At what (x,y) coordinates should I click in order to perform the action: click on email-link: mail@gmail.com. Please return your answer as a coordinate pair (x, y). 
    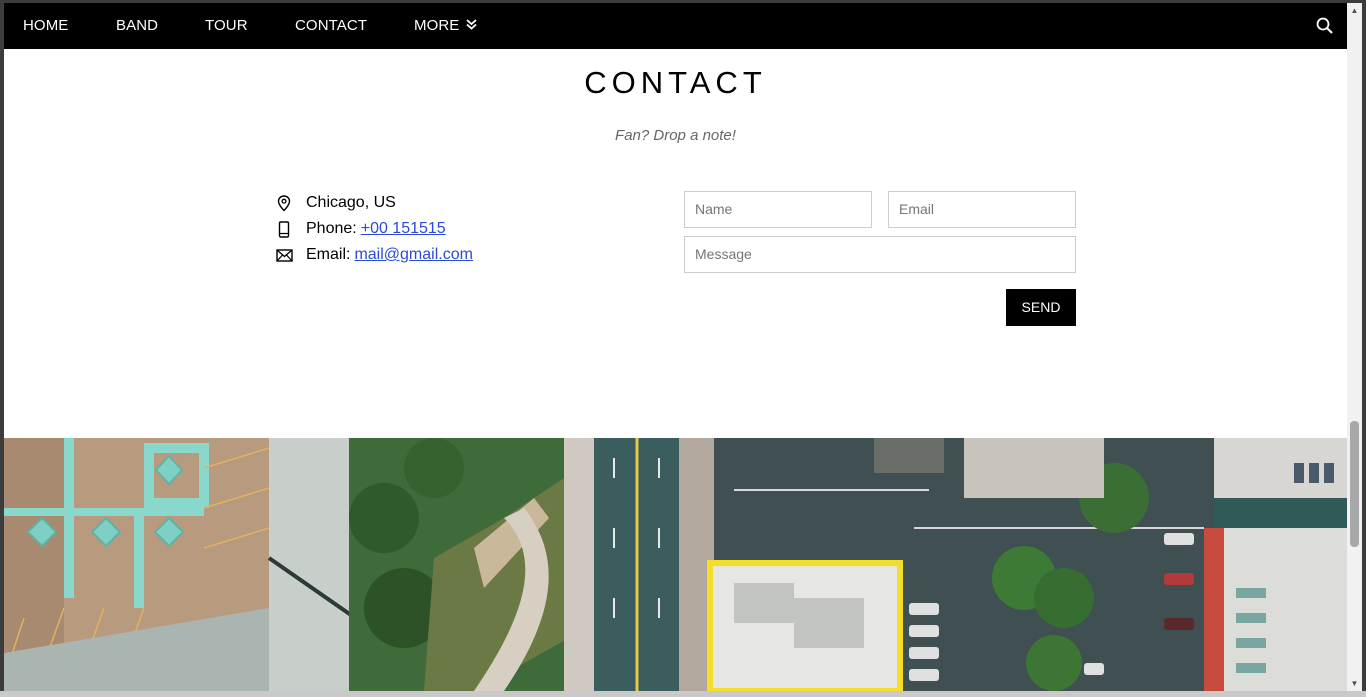
    Looking at the image, I should click on (413, 255).